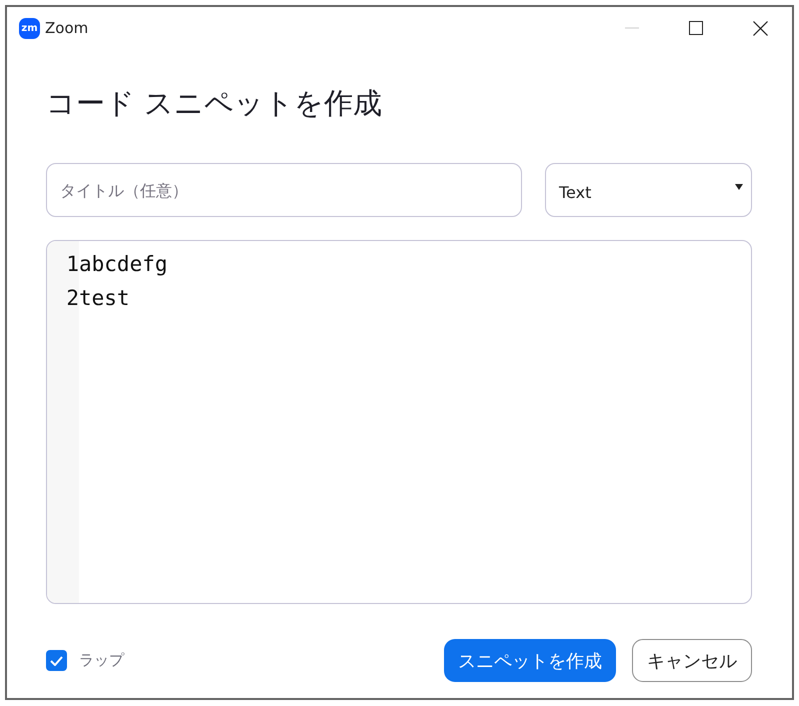 This screenshot has width=799, height=706. Describe the element at coordinates (696, 28) in the screenshot. I see `maximize-icon` at that location.